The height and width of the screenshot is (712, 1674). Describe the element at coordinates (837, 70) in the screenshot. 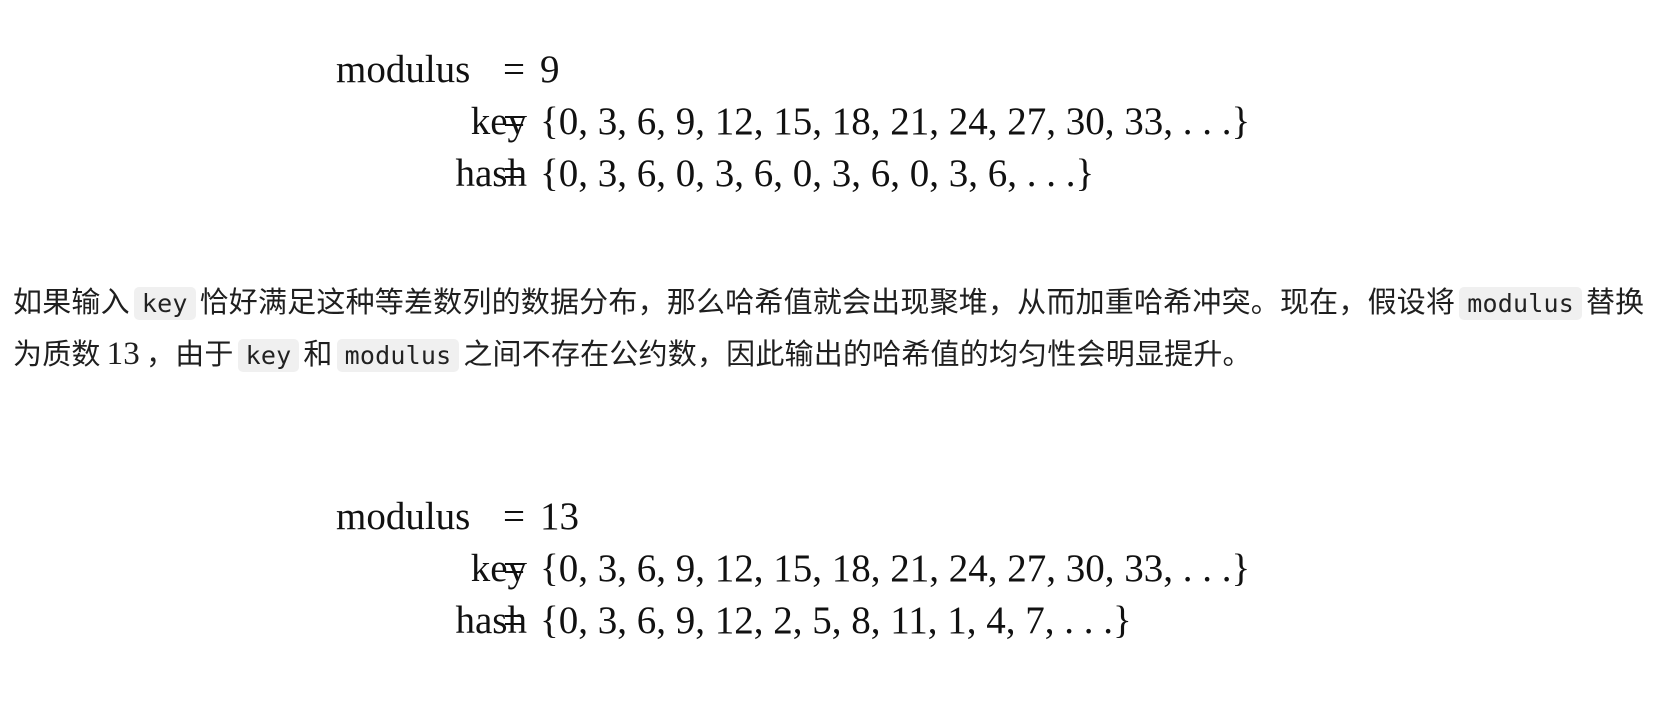

I see `equation-modulus: modulus = 9` at that location.